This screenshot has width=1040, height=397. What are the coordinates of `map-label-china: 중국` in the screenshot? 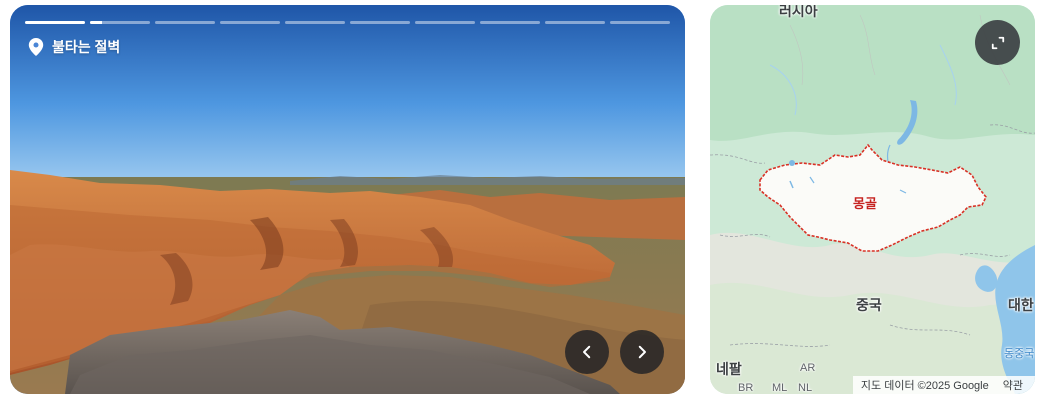 It's located at (869, 305).